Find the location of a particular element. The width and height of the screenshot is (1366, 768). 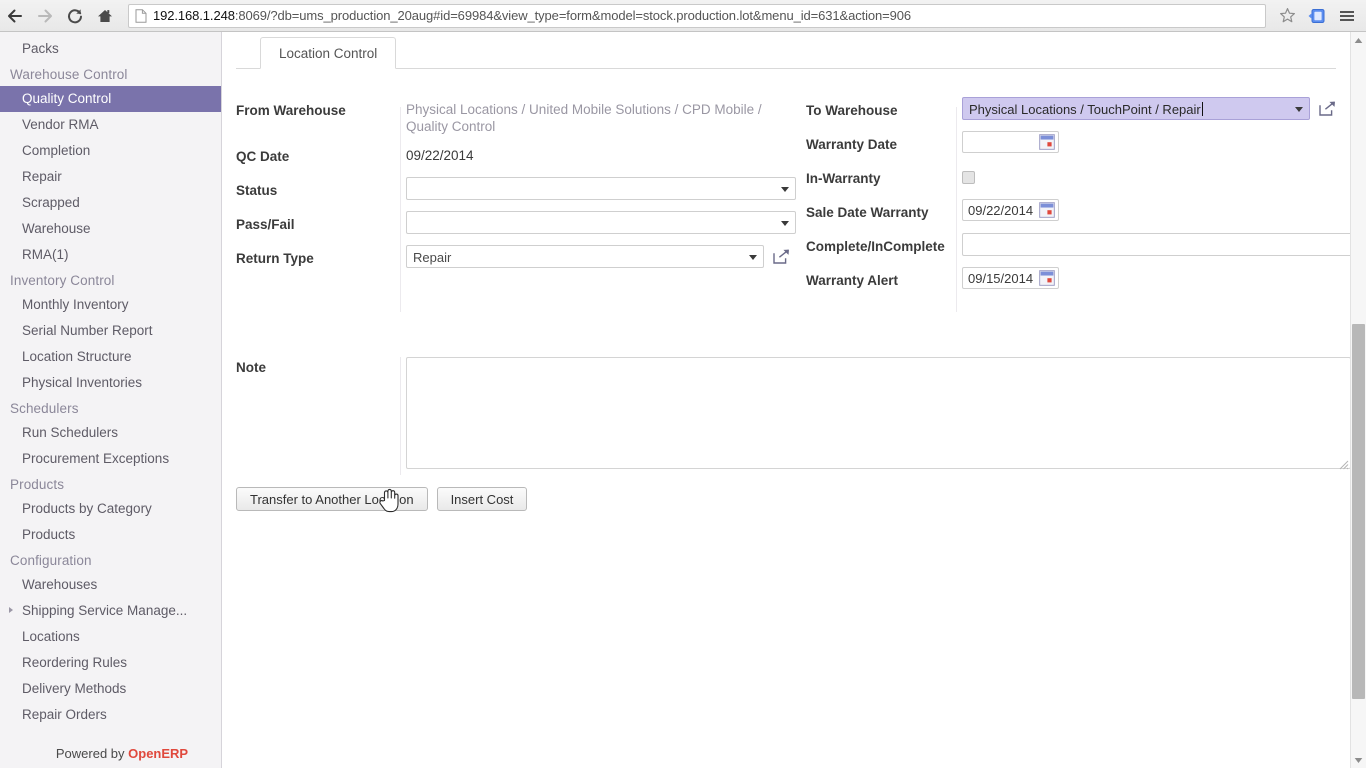

sale-date-warranty-input: 09/22/2014 is located at coordinates (1010, 210).